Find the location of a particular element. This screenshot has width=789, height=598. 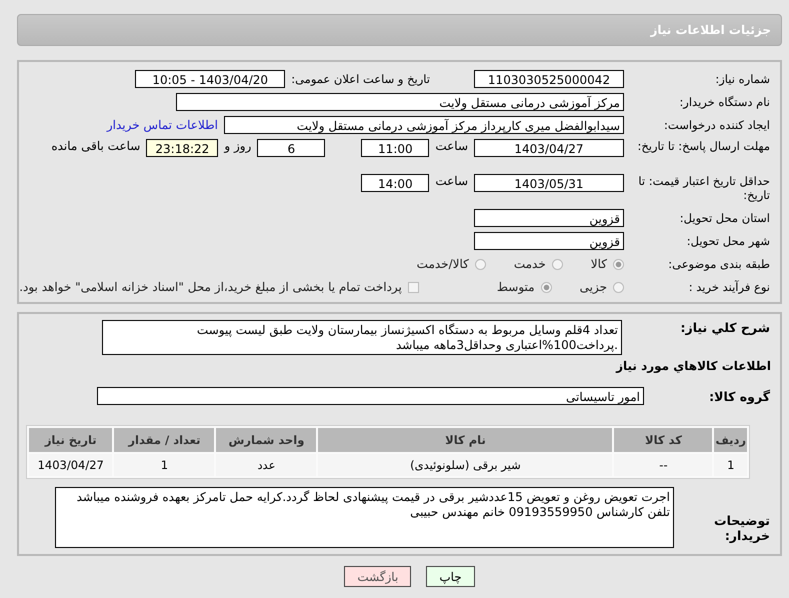

announce-date-field: 1403/04/20 - 10:05 is located at coordinates (210, 79).